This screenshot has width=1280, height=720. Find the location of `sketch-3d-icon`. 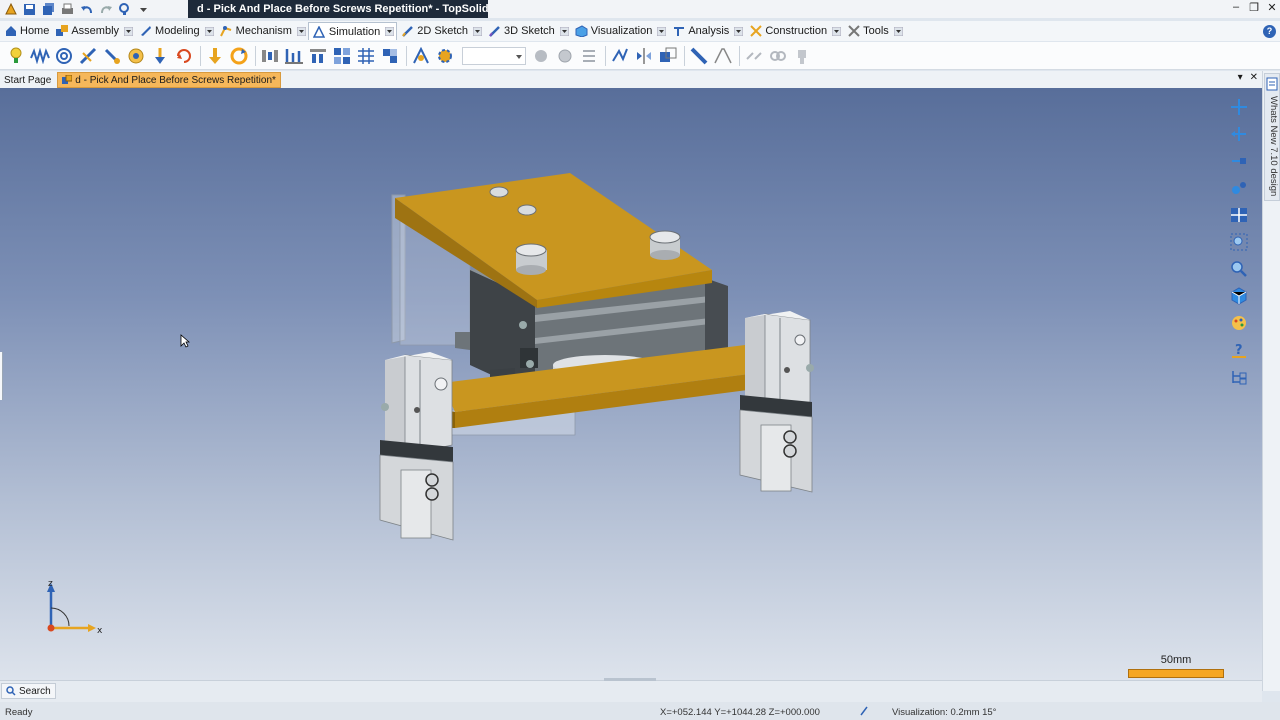

sketch-3d-icon is located at coordinates (494, 31).